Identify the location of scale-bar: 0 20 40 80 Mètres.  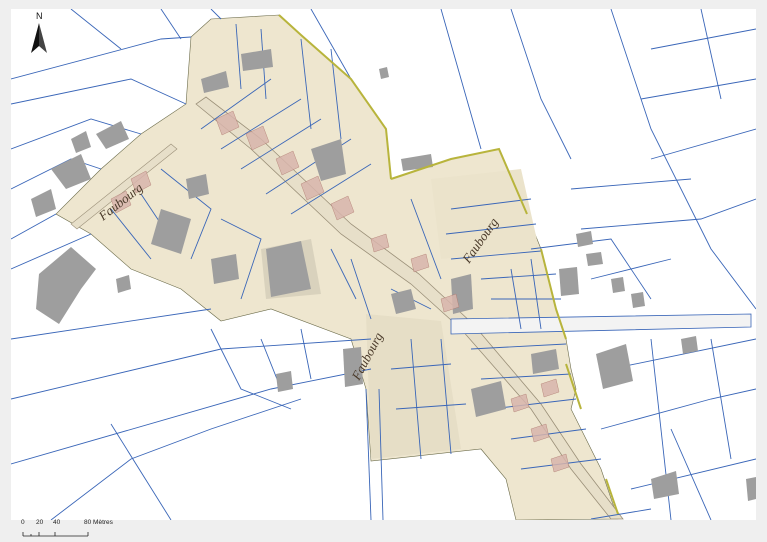
(73, 530).